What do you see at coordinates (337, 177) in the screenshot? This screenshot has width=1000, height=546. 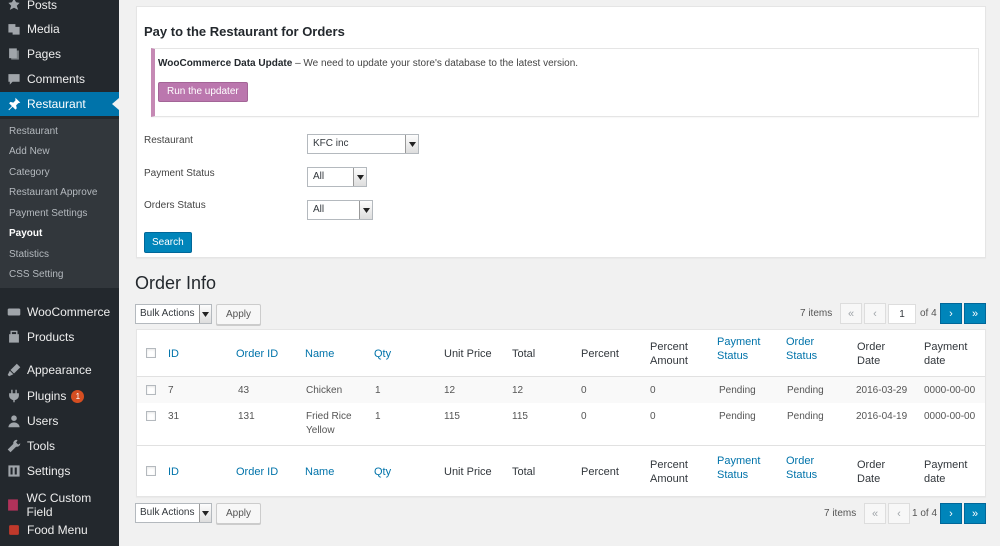 I see `payment-status-select: All` at bounding box center [337, 177].